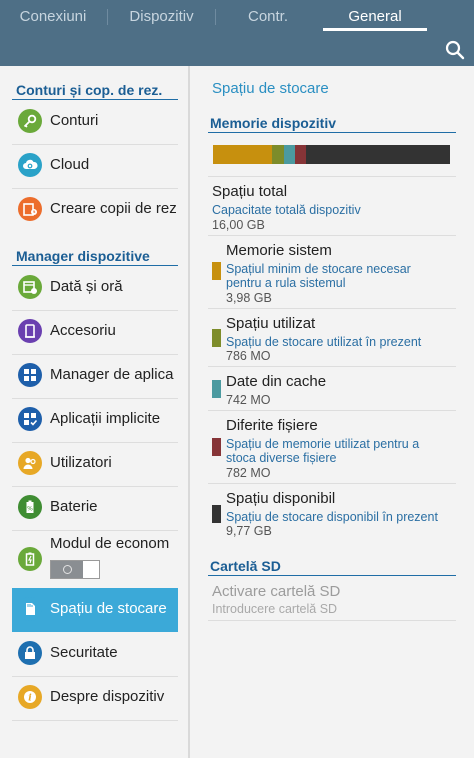 The width and height of the screenshot is (474, 758). I want to click on total-storage-description: Capacitate totală dispozitiv, so click(286, 210).